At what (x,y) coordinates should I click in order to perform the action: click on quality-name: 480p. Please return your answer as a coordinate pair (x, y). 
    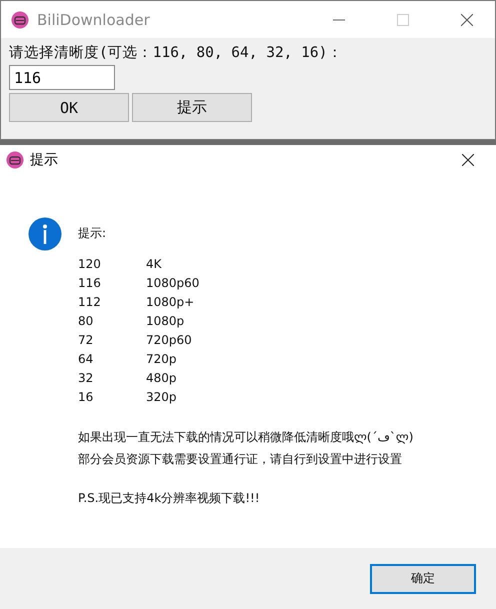
    Looking at the image, I should click on (162, 378).